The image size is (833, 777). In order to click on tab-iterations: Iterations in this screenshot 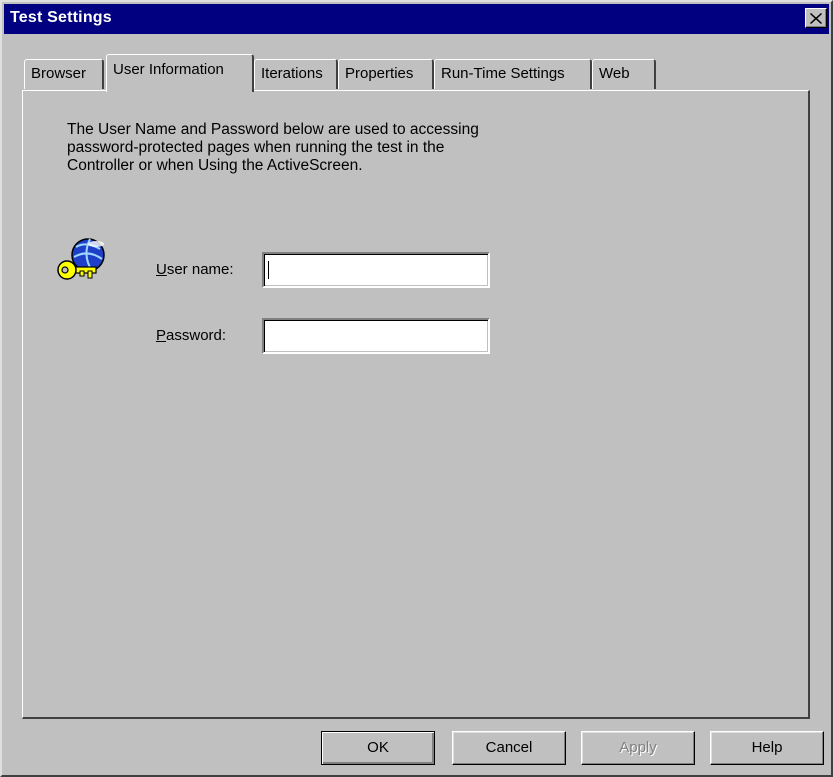, I will do `click(296, 74)`.